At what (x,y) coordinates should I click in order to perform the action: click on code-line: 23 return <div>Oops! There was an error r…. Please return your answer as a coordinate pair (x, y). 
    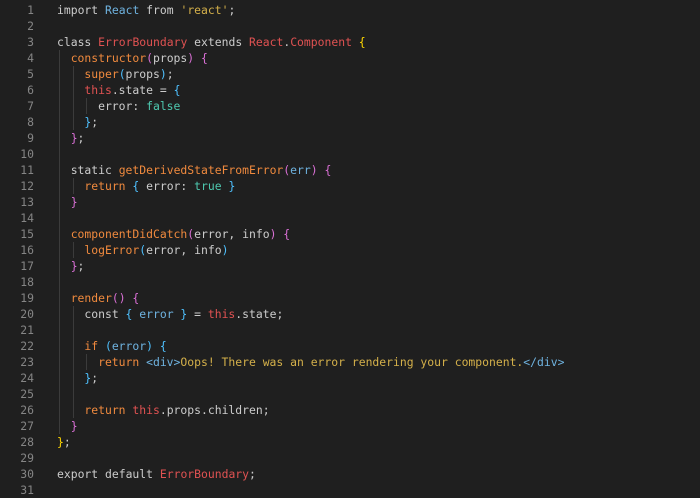
    Looking at the image, I should click on (350, 362).